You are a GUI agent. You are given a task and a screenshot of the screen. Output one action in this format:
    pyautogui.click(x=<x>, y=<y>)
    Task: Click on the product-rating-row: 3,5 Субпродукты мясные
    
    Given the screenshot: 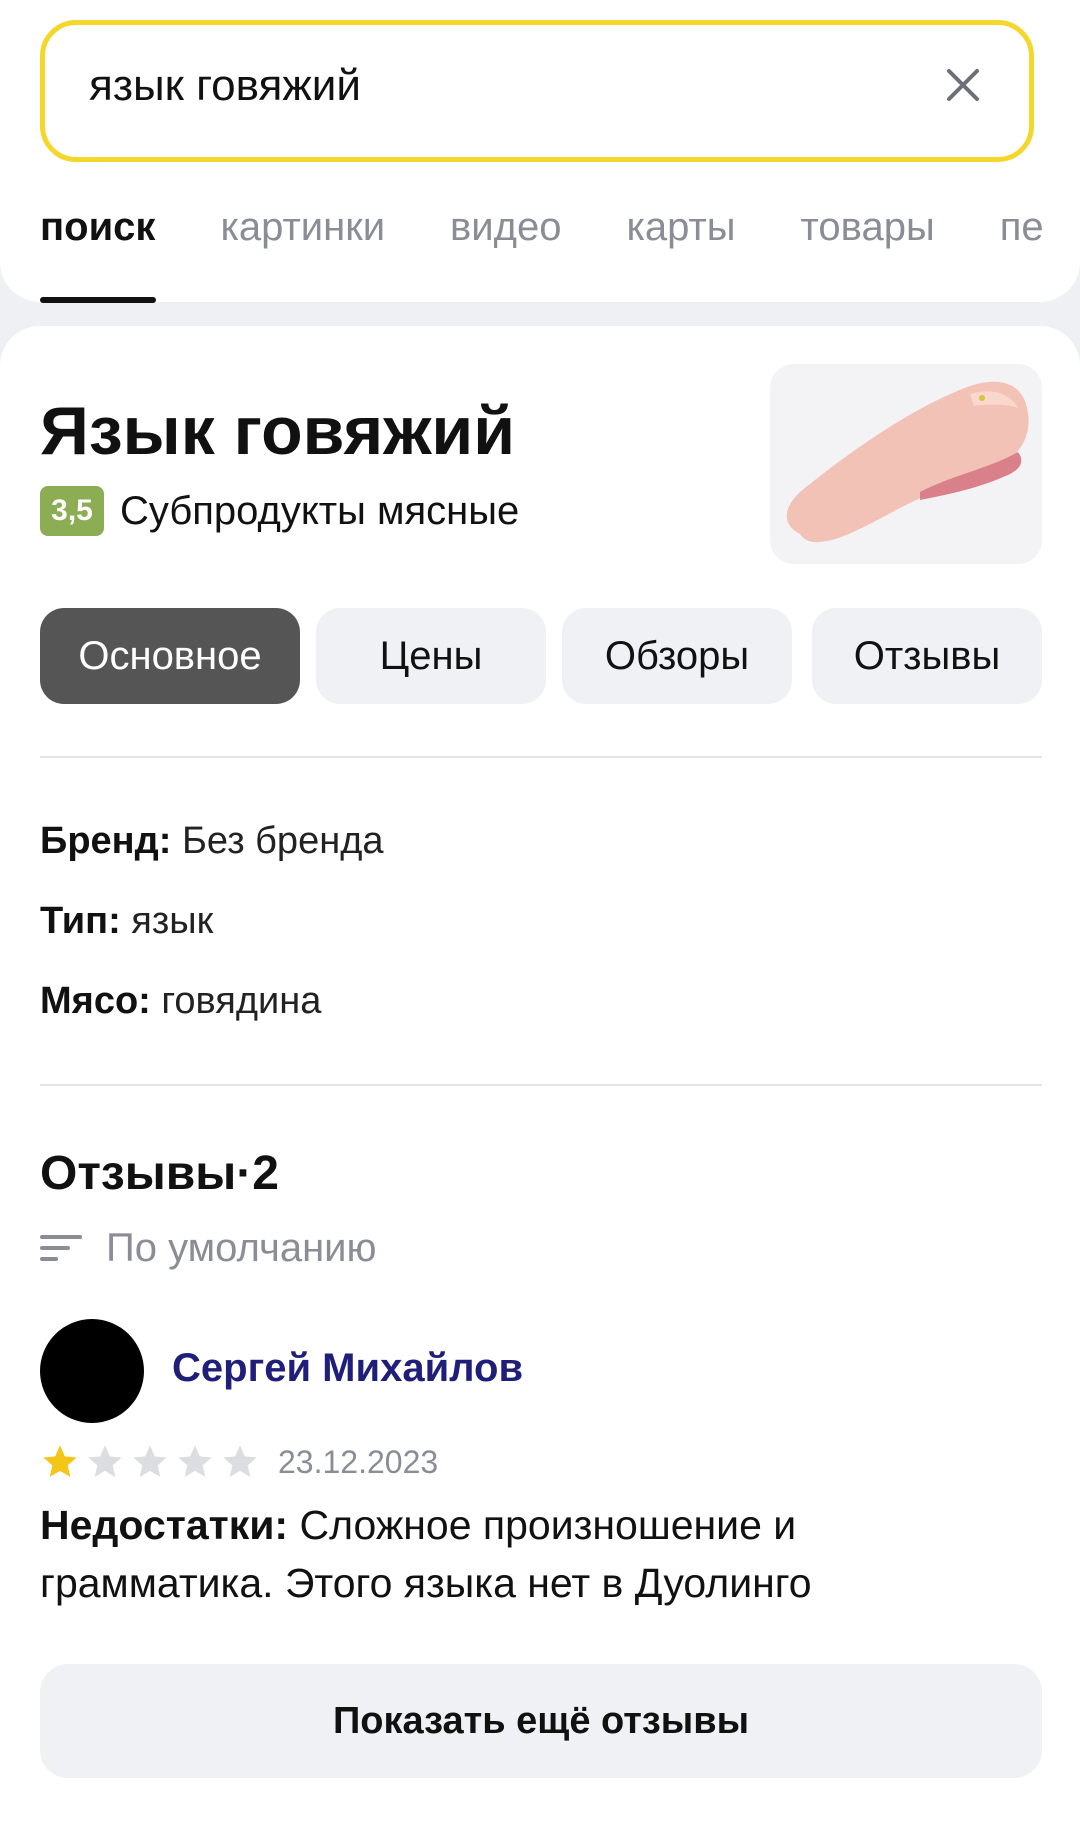 What is the action you would take?
    pyautogui.click(x=279, y=511)
    